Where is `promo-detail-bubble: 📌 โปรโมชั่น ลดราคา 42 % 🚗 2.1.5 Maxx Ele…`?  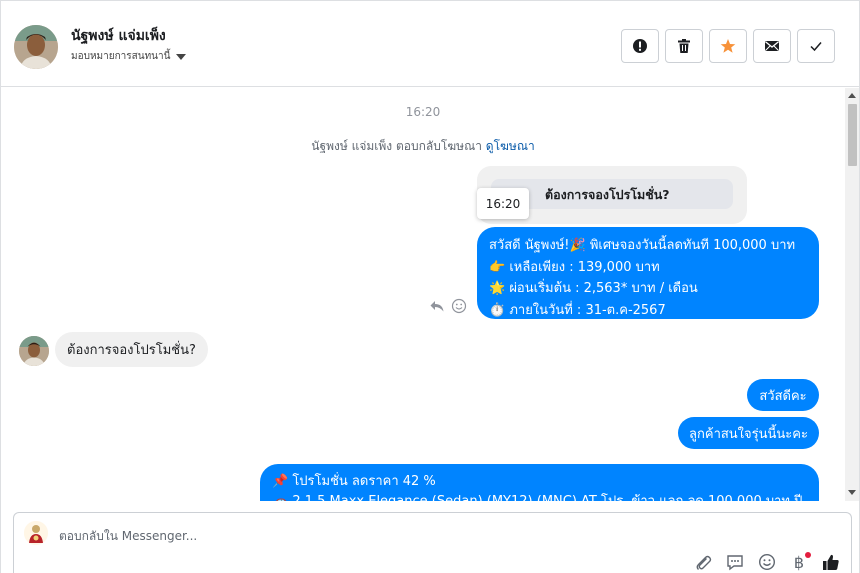 promo-detail-bubble: 📌 โปรโมชั่น ลดราคา 42 % 🚗 2.1.5 Maxx Ele… is located at coordinates (539, 482).